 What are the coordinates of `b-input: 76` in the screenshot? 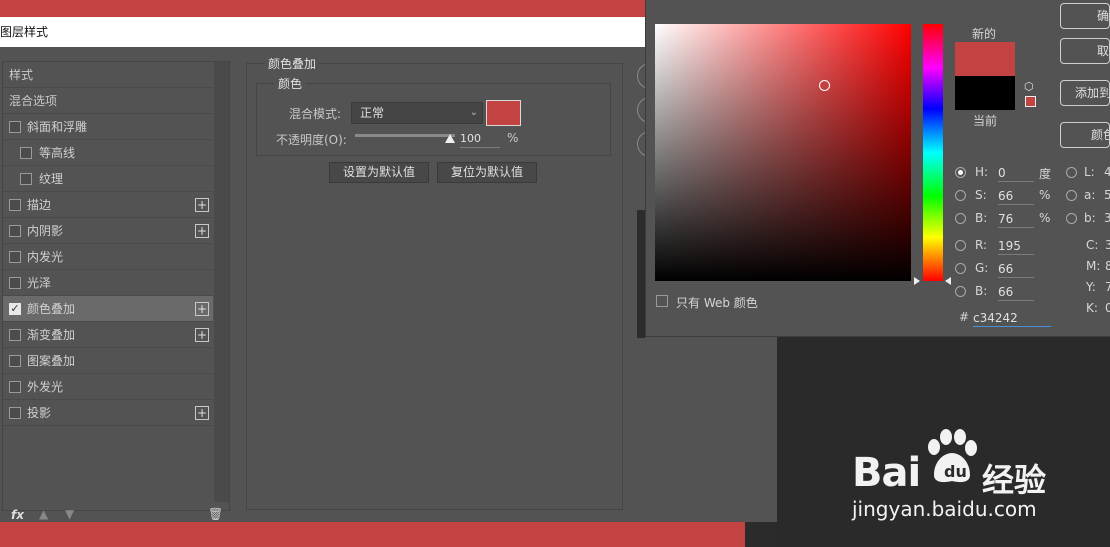 It's located at (1016, 219).